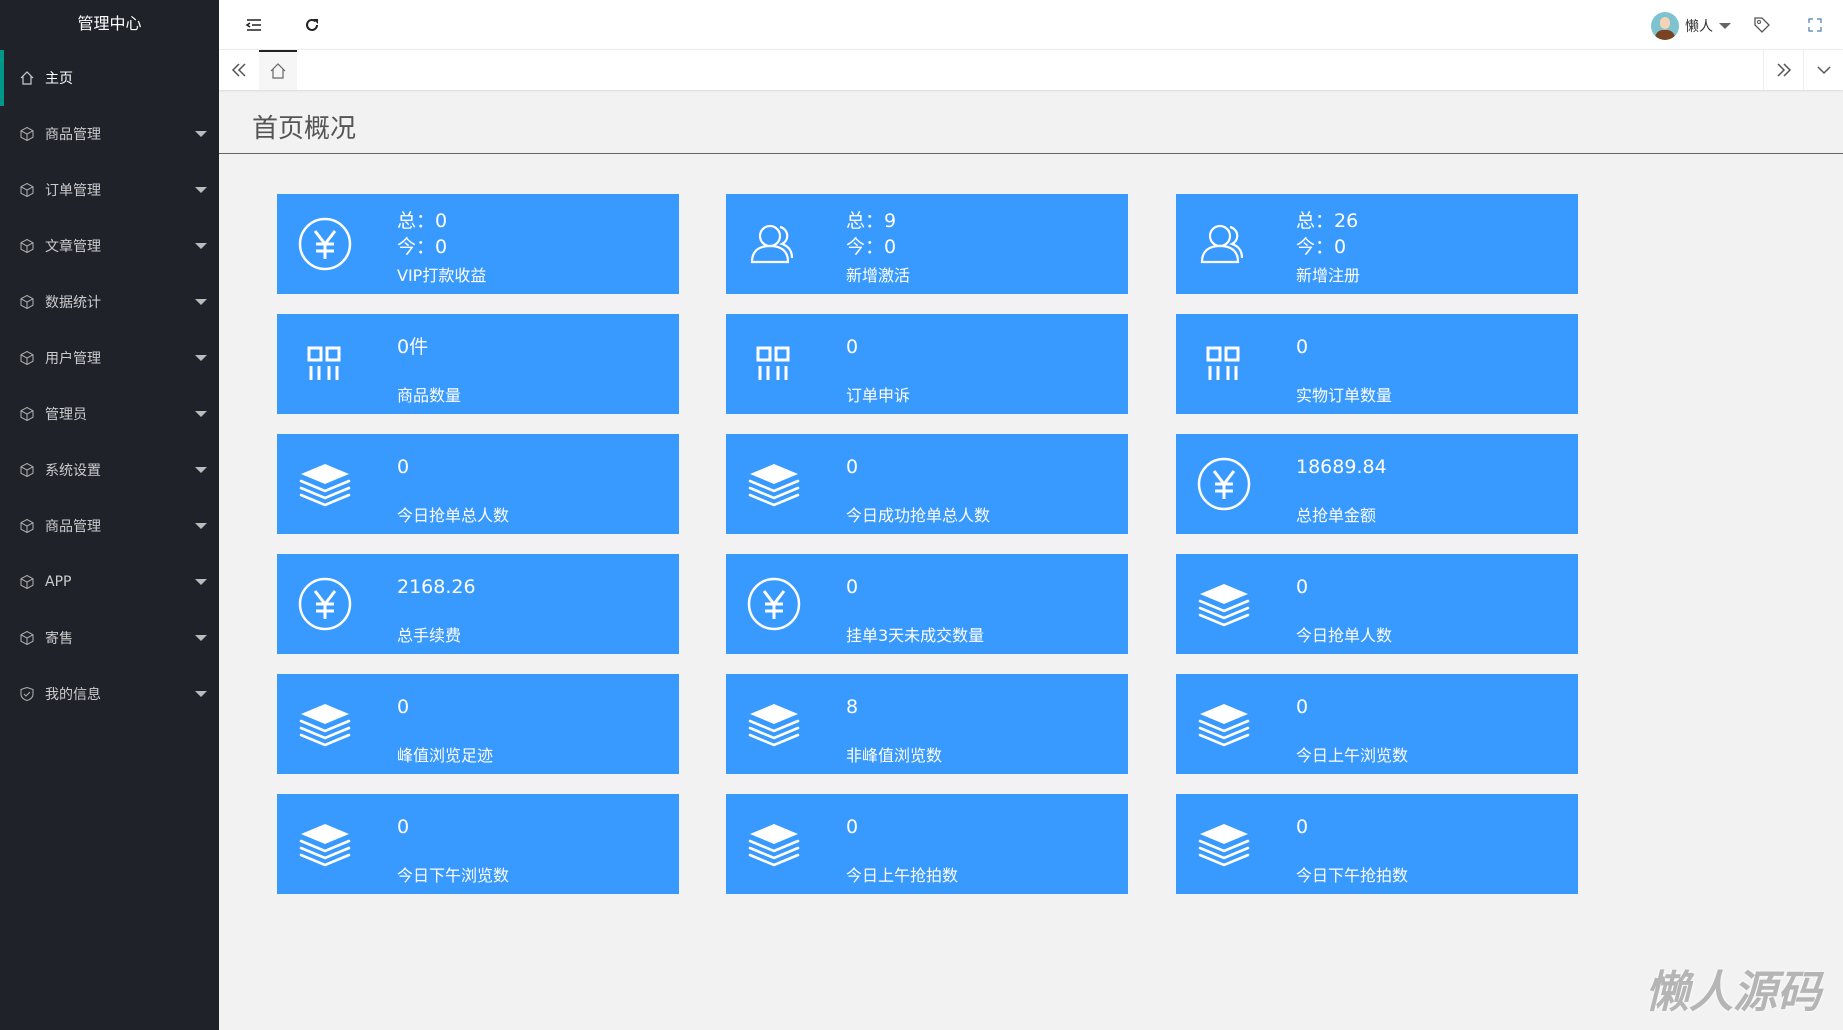 The image size is (1843, 1030). What do you see at coordinates (109, 638) in the screenshot?
I see `sidebar-item-10: 寄售` at bounding box center [109, 638].